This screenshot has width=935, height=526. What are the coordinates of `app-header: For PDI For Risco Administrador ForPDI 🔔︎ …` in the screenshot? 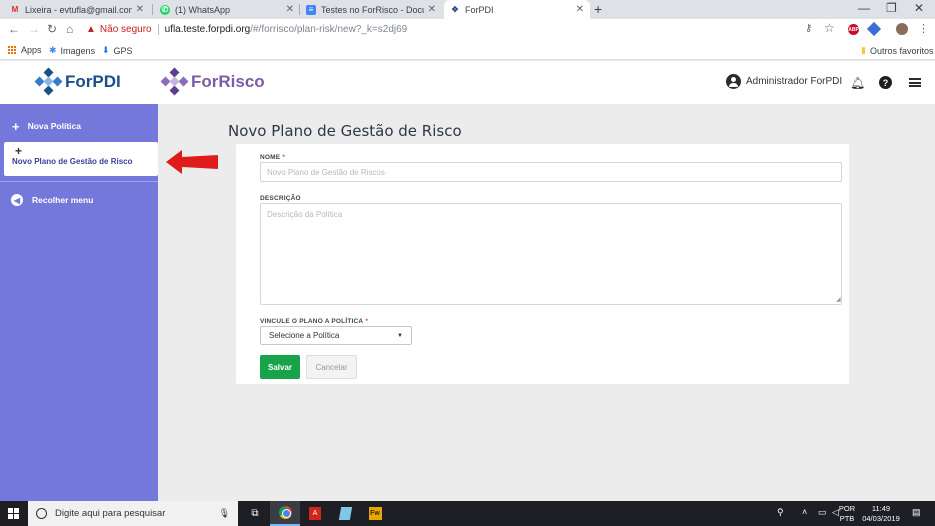 It's located at (467, 82).